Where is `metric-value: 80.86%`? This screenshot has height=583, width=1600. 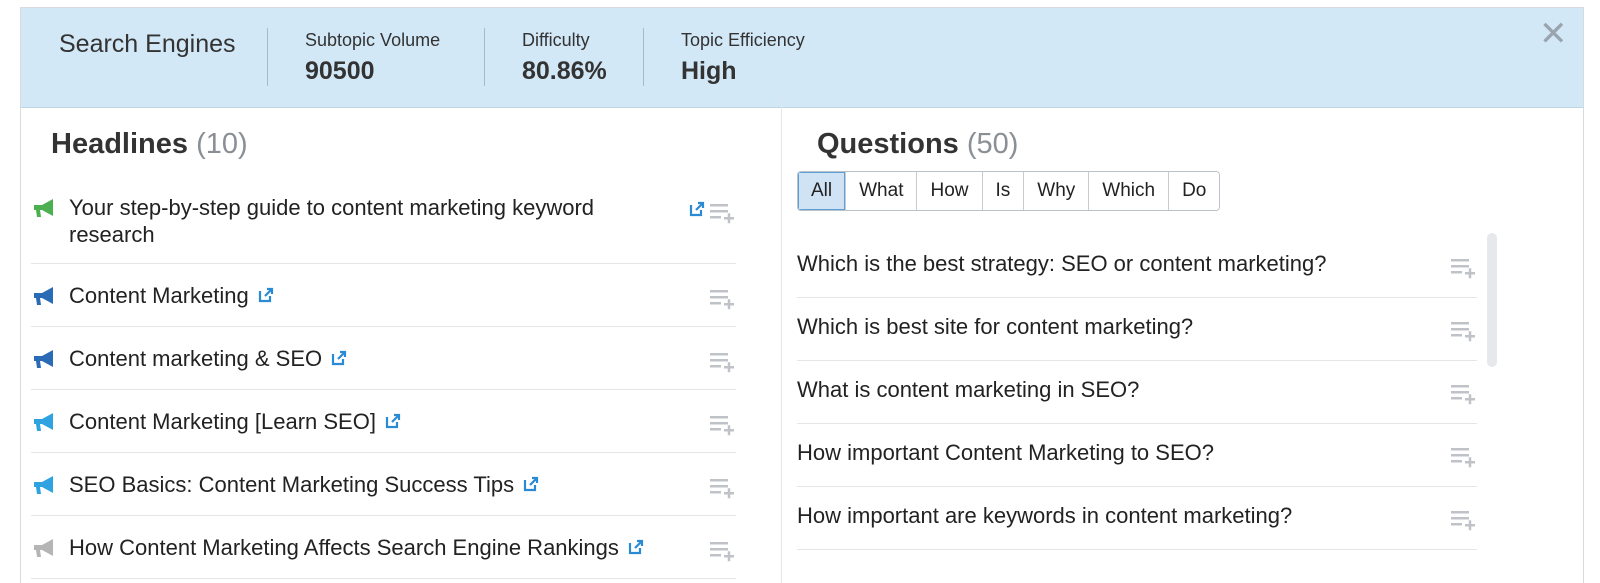
metric-value: 80.86% is located at coordinates (564, 71).